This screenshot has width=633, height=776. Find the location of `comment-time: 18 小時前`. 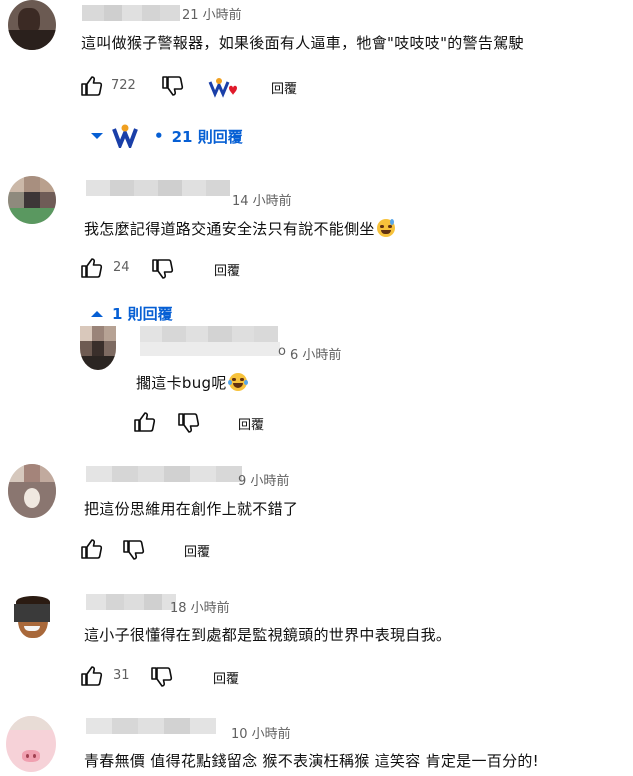

comment-time: 18 小時前 is located at coordinates (200, 608).